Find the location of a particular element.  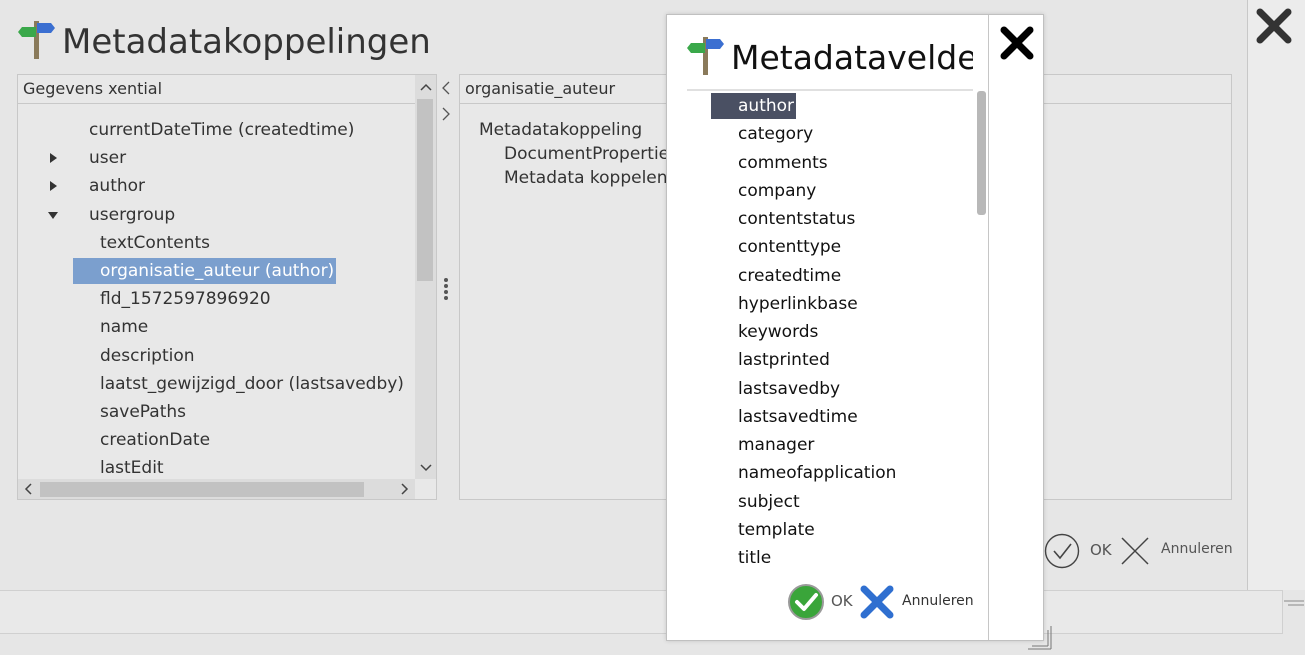

tree-item-label: name is located at coordinates (124, 327).